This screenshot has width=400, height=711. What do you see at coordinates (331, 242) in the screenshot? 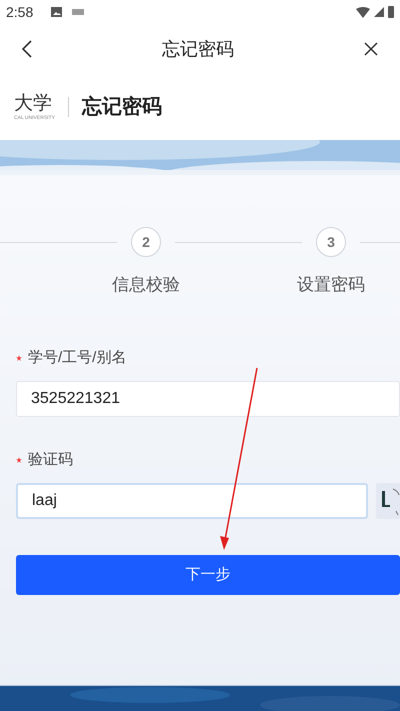
I see `step-number: 3` at bounding box center [331, 242].